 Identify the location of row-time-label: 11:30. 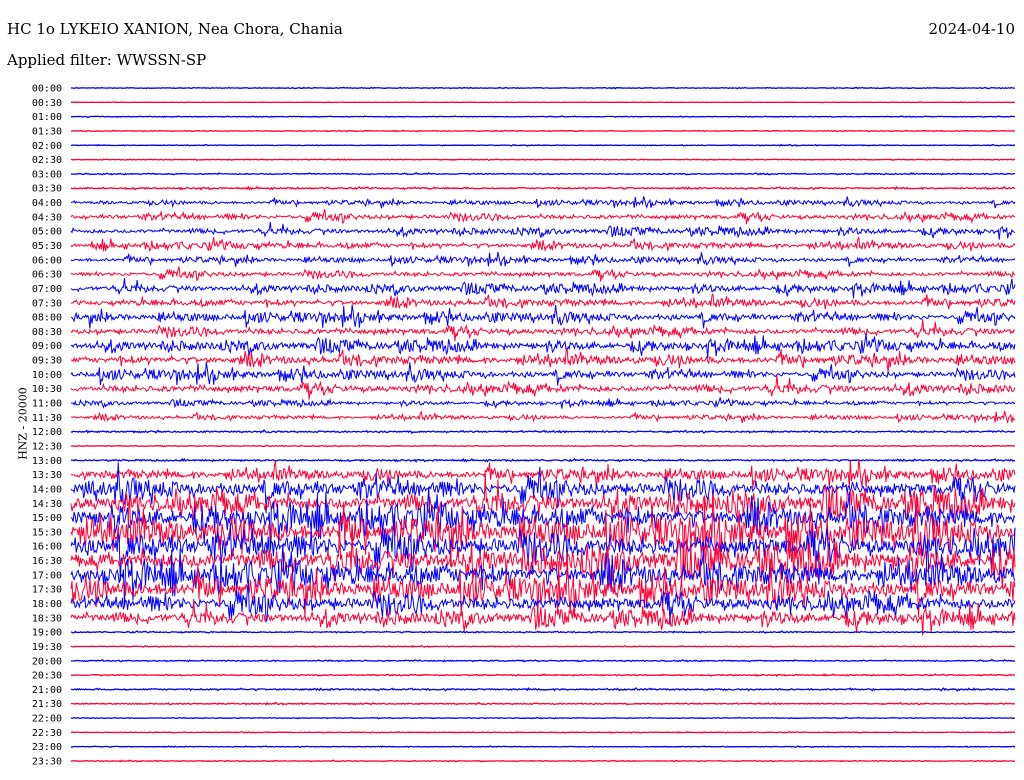
(47, 418).